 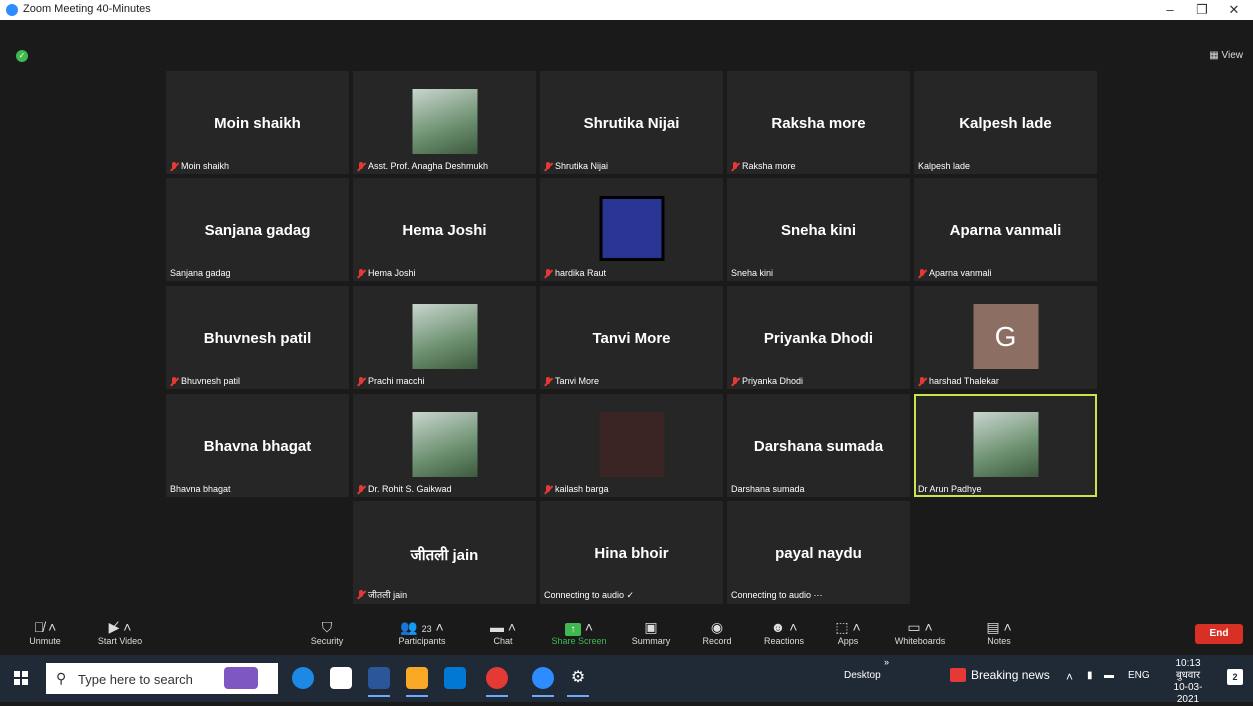 I want to click on network-icon: ▬, so click(x=1109, y=675).